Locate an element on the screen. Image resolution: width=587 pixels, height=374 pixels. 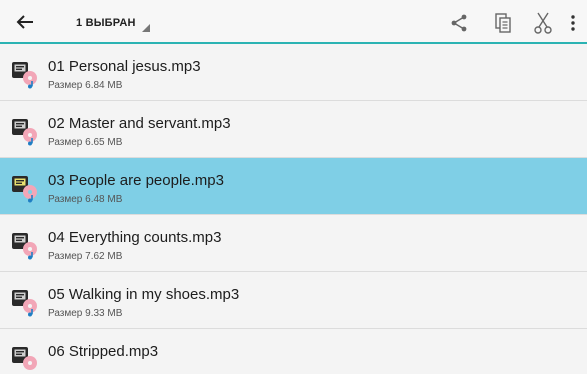
share-icon is located at coordinates (459, 23).